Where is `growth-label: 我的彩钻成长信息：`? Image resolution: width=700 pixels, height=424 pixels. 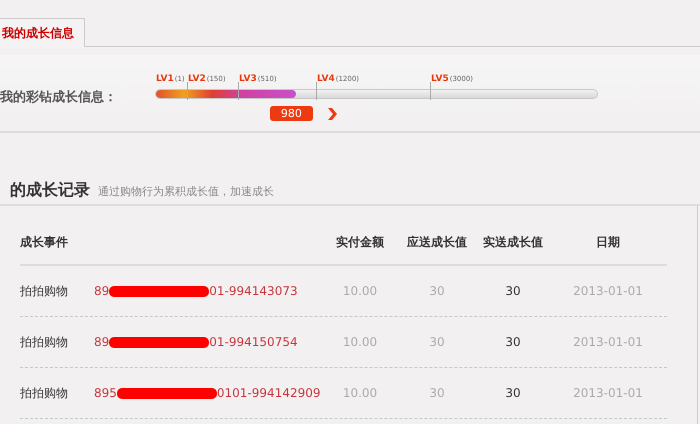 growth-label: 我的彩钻成长信息： is located at coordinates (59, 98).